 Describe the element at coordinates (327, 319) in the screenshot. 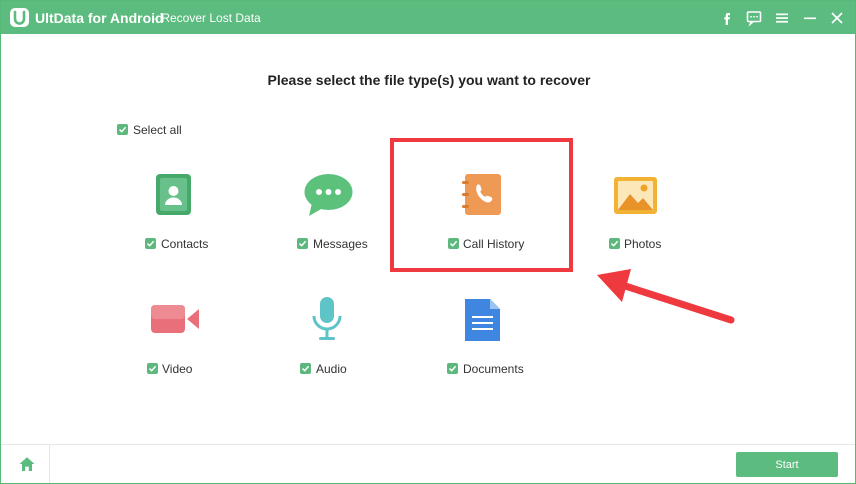

I see `audio-icon` at that location.